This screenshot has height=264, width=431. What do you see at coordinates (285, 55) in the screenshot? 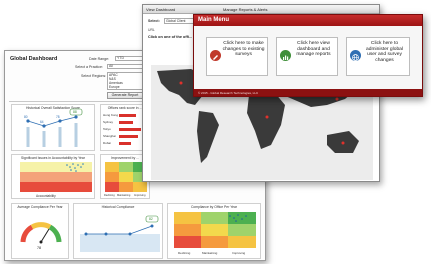
I see `dashboard-icon` at bounding box center [285, 55].